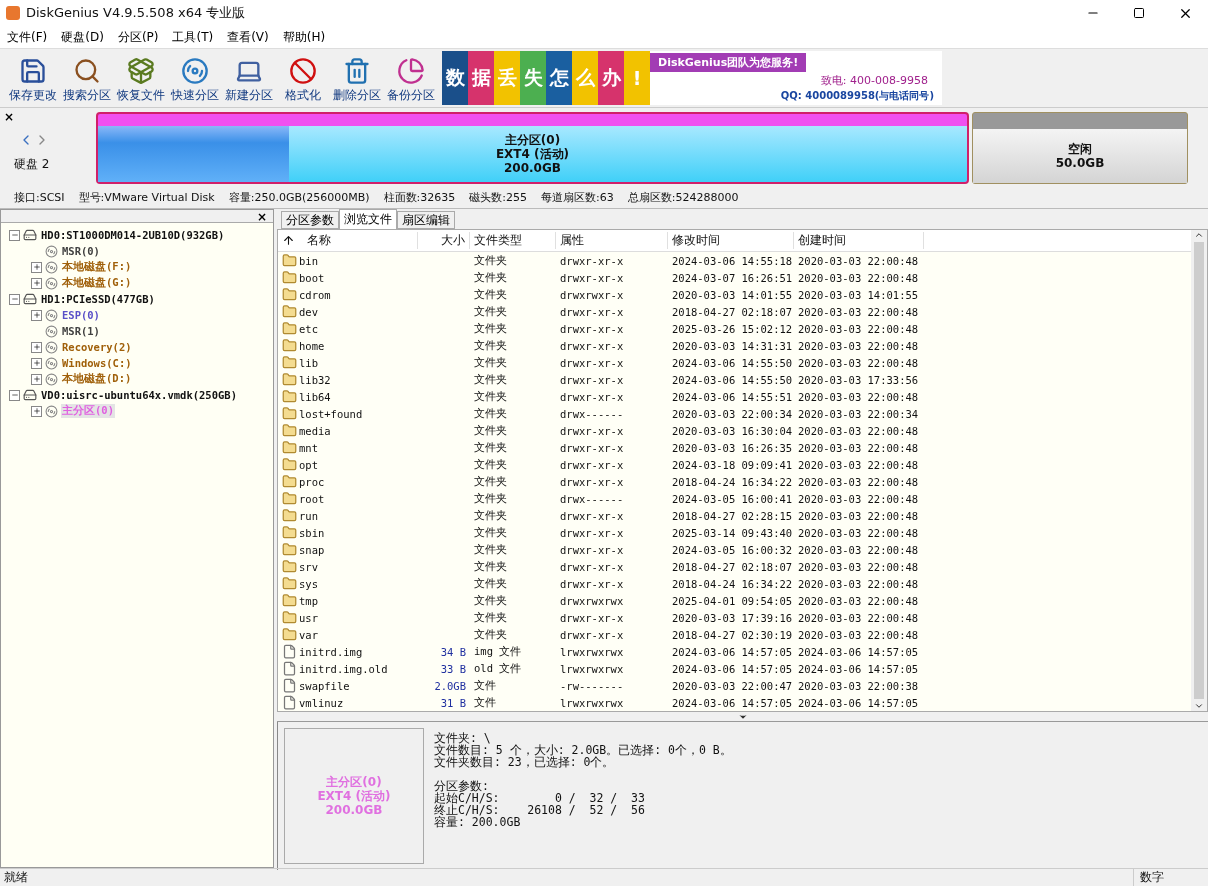  I want to click on file-name: lost+found, so click(331, 413).